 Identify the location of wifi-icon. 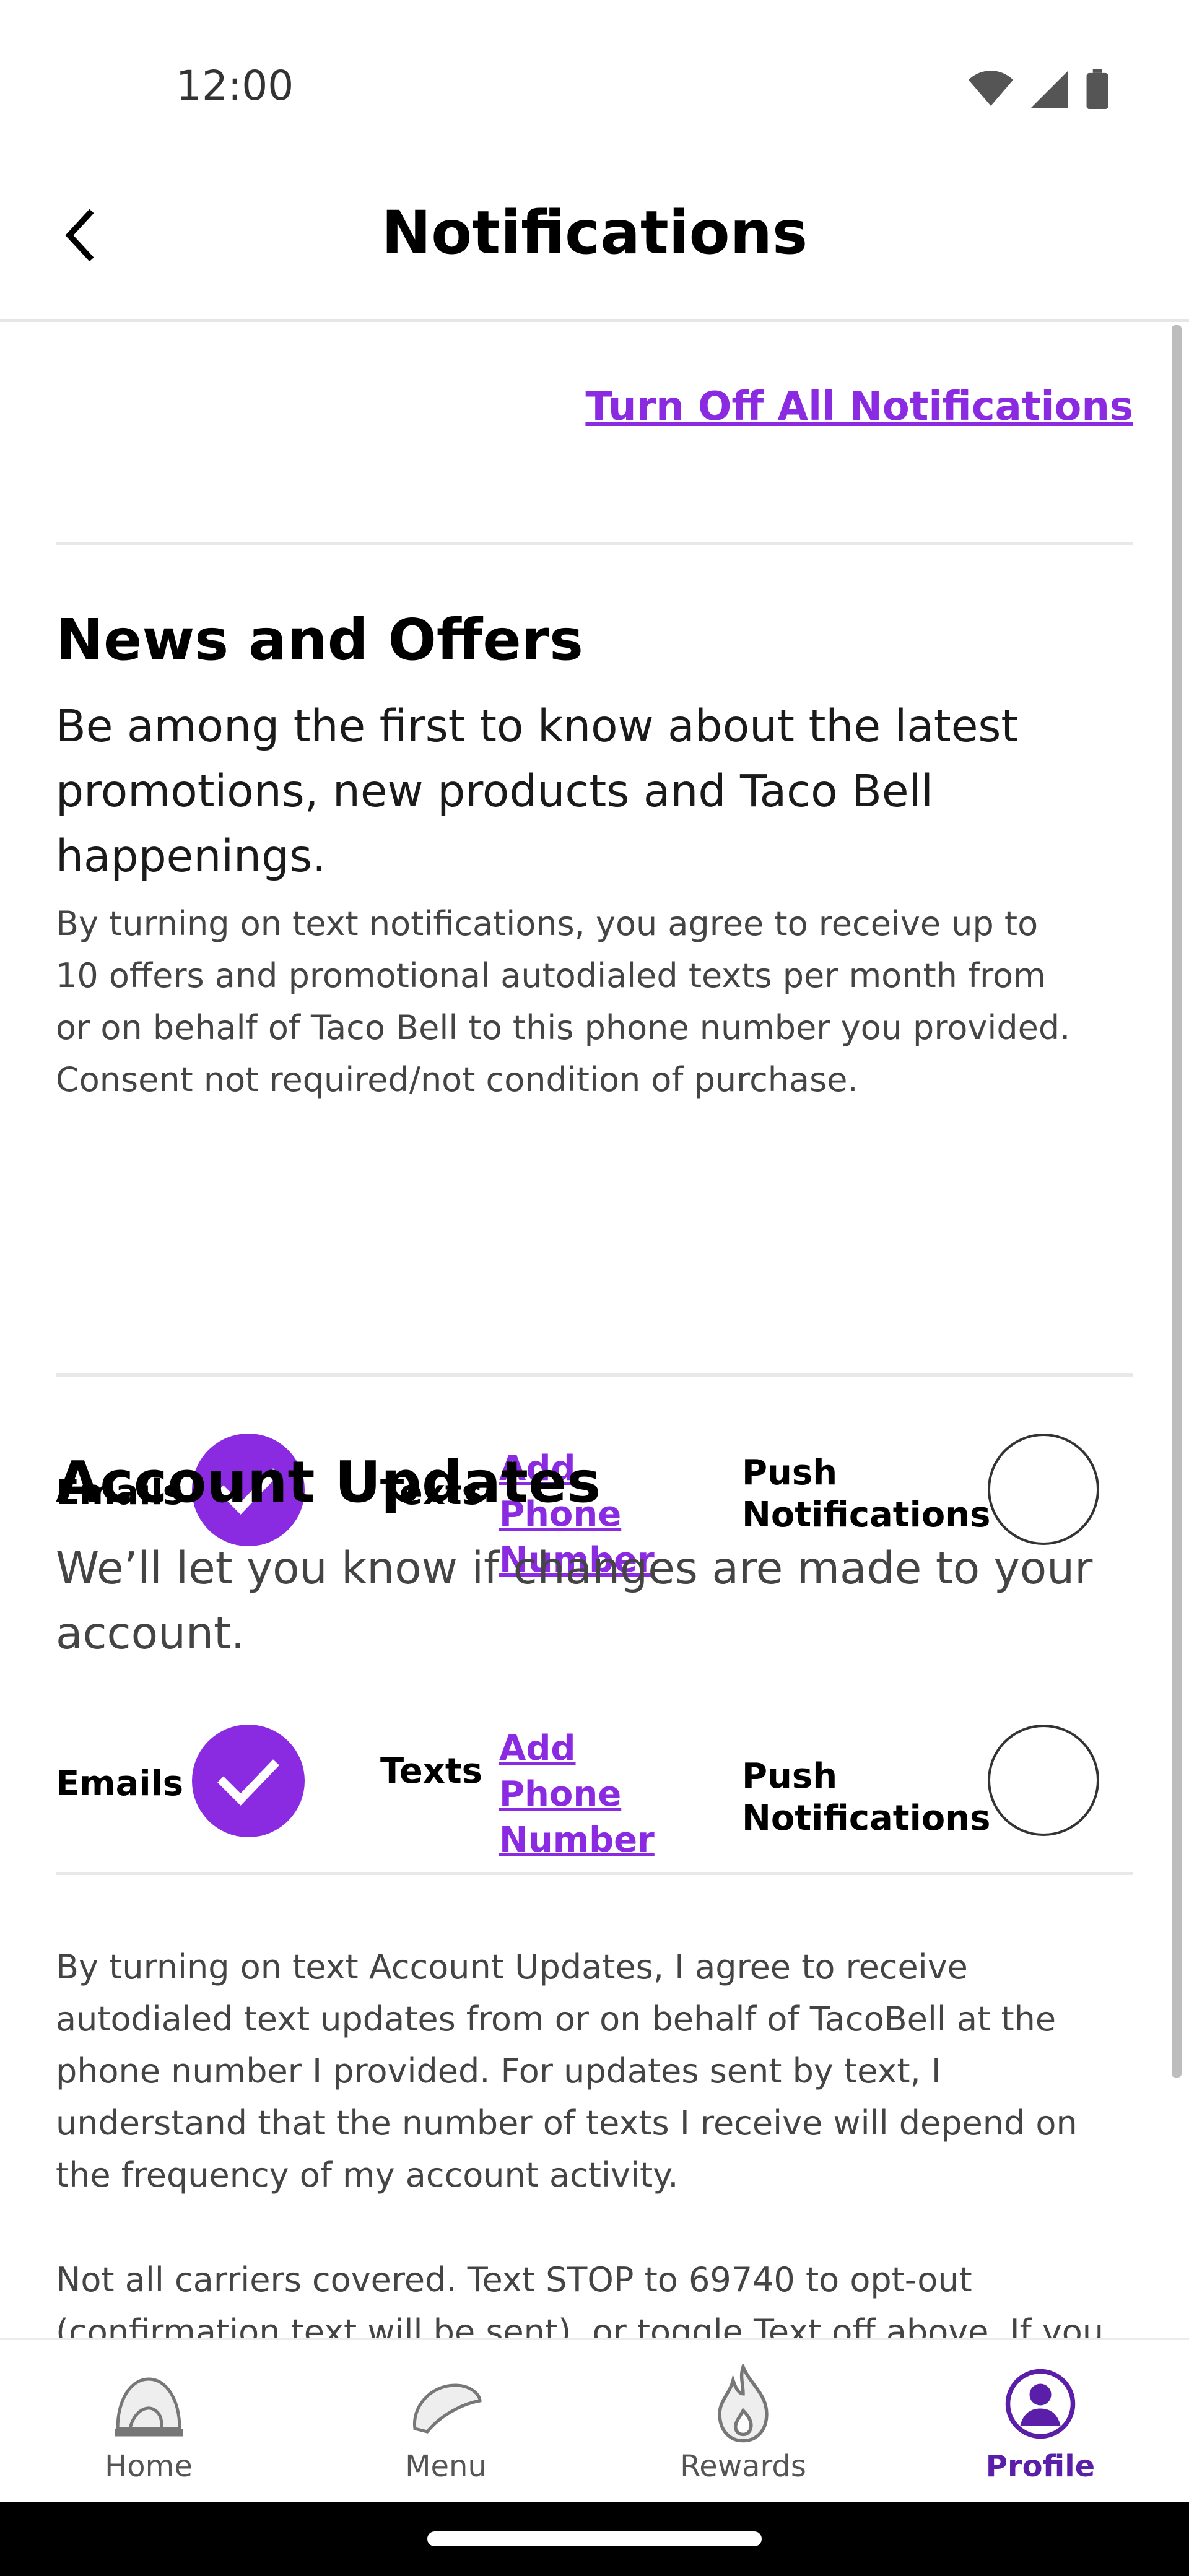
(991, 88).